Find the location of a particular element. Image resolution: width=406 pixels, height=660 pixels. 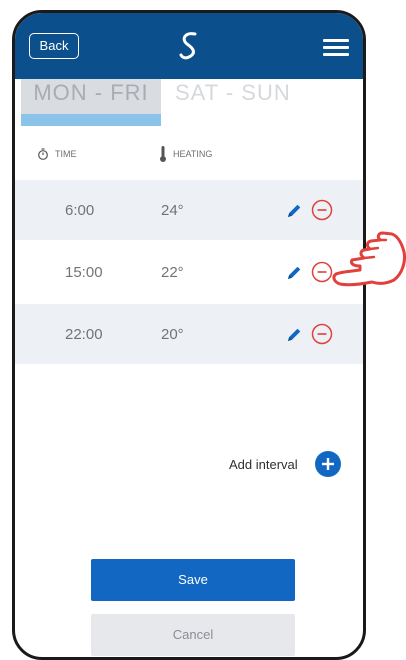

hamburger-menu-icon is located at coordinates (336, 48).